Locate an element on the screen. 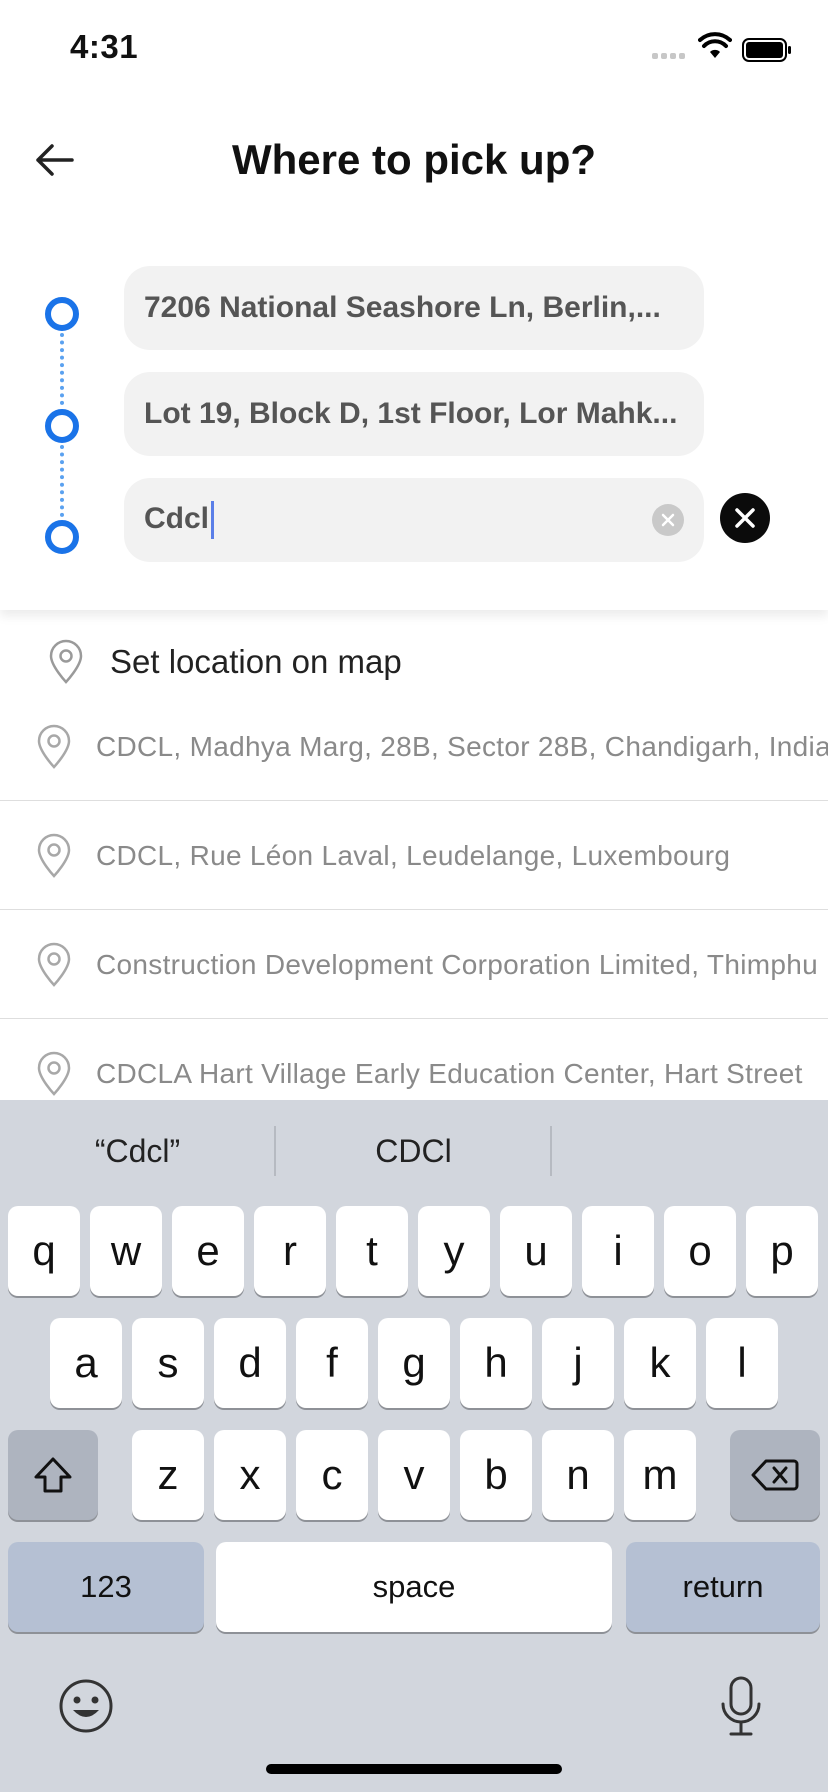 Image resolution: width=828 pixels, height=1792 pixels. key-y: y is located at coordinates (454, 1251).